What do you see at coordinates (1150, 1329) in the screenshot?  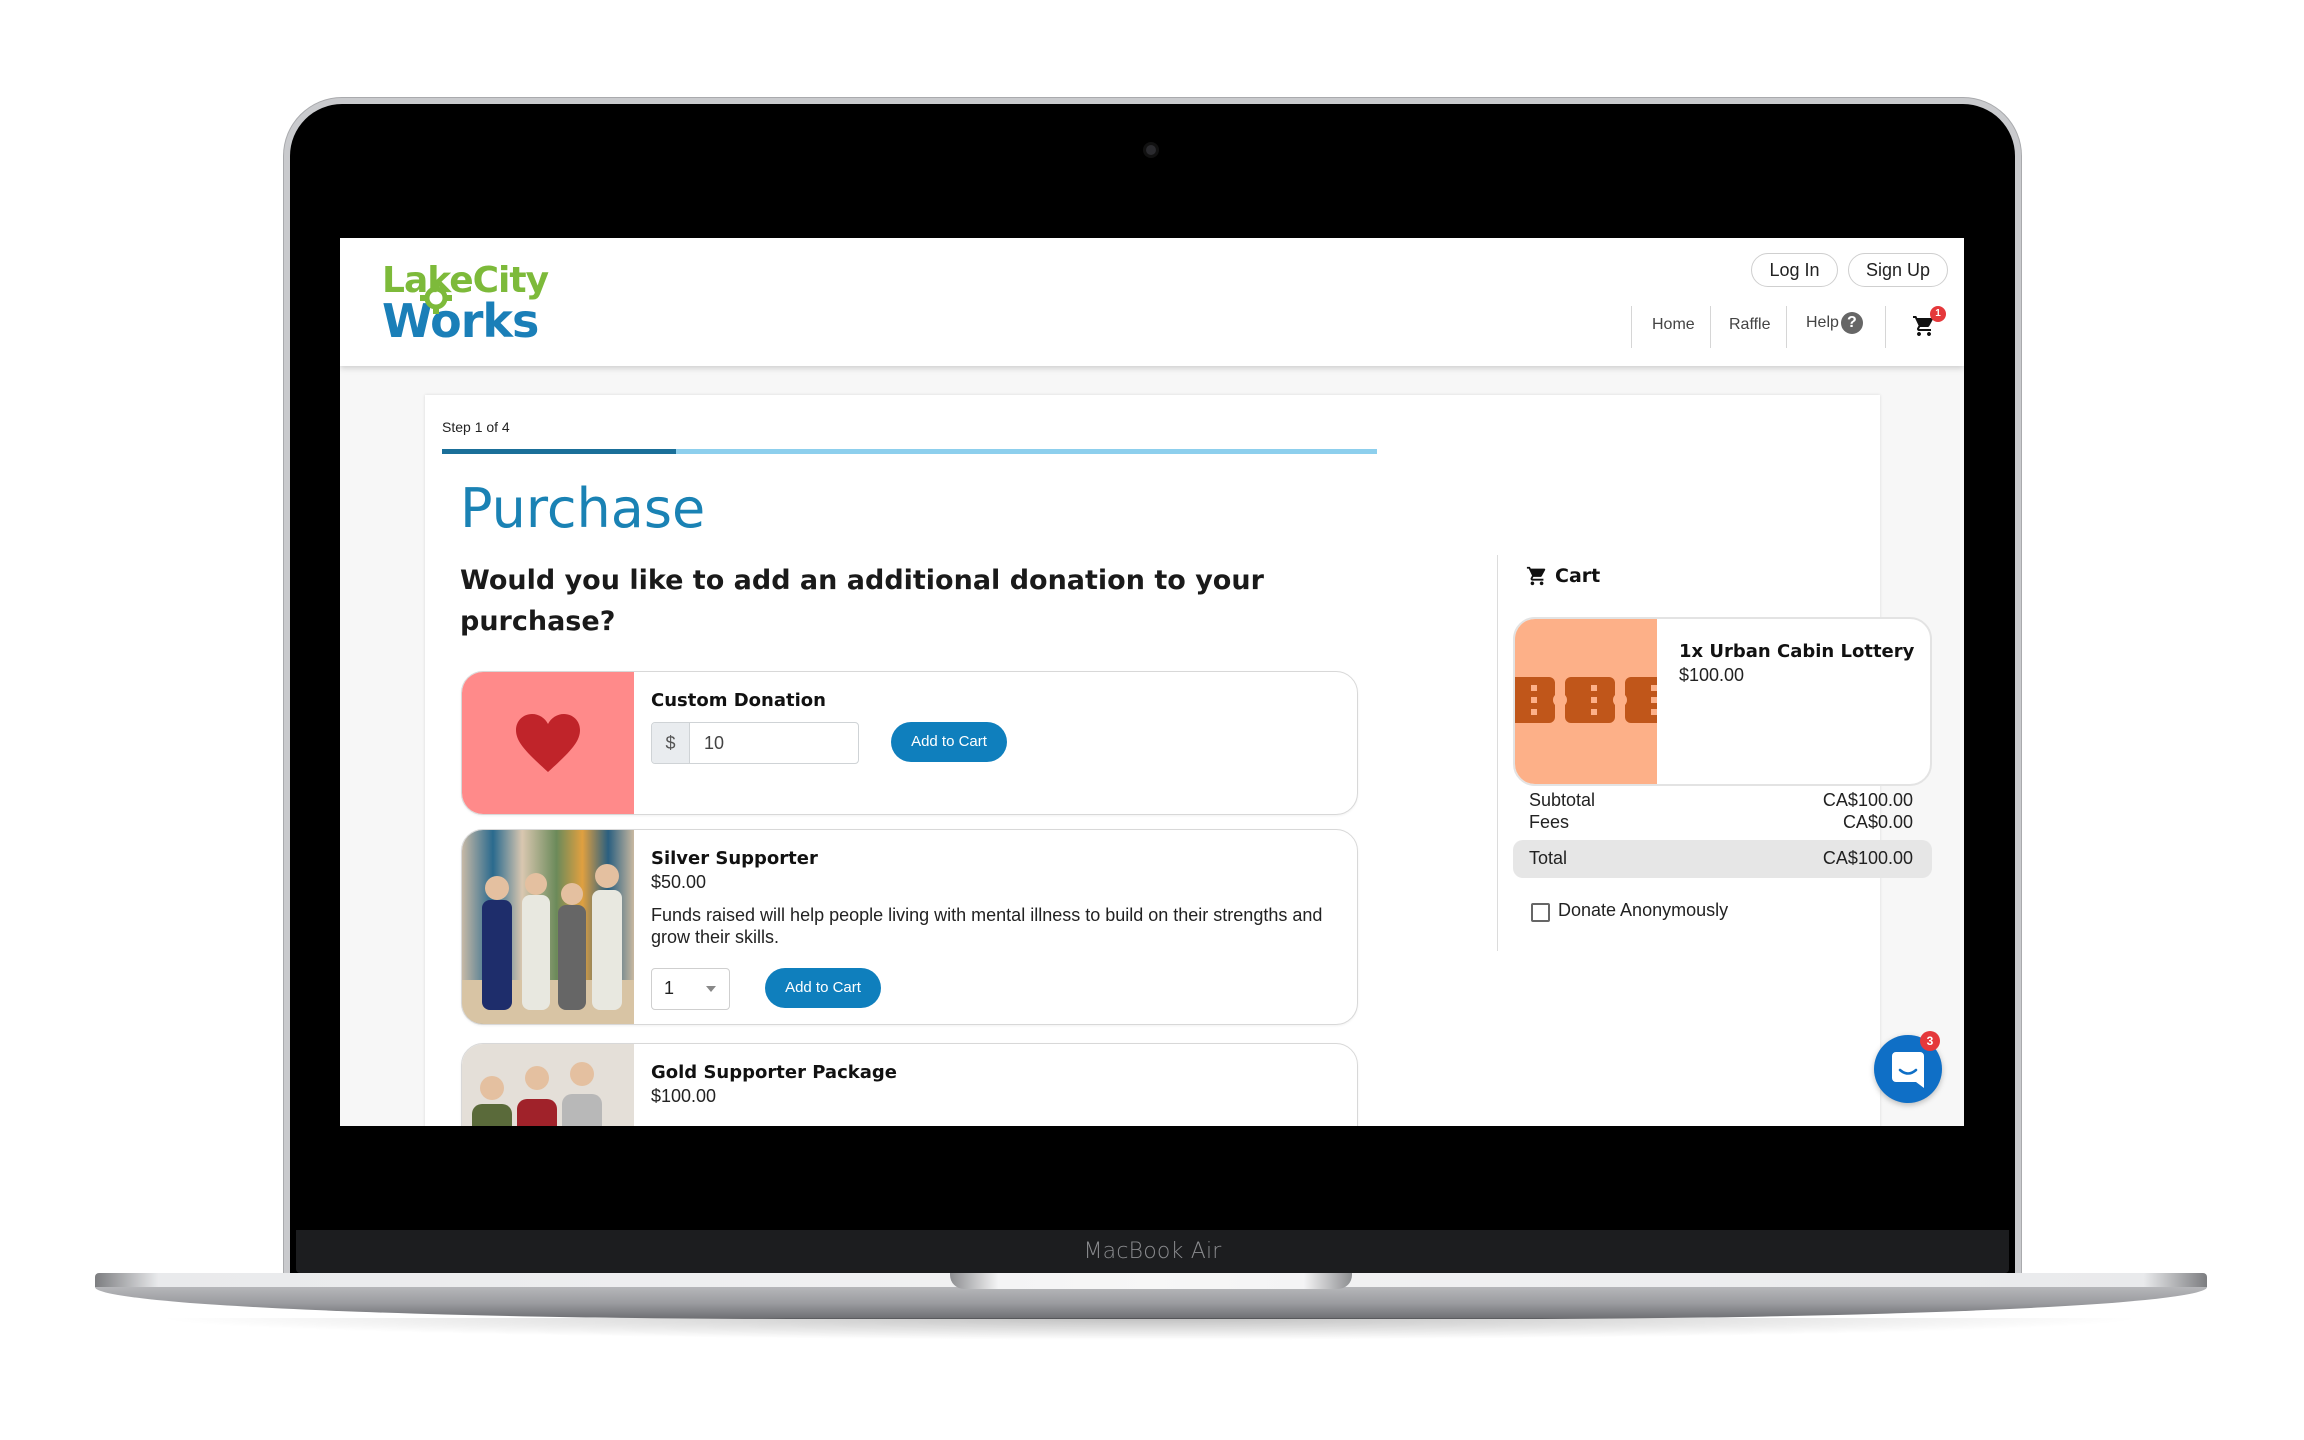 I see `laptop-shadow` at bounding box center [1150, 1329].